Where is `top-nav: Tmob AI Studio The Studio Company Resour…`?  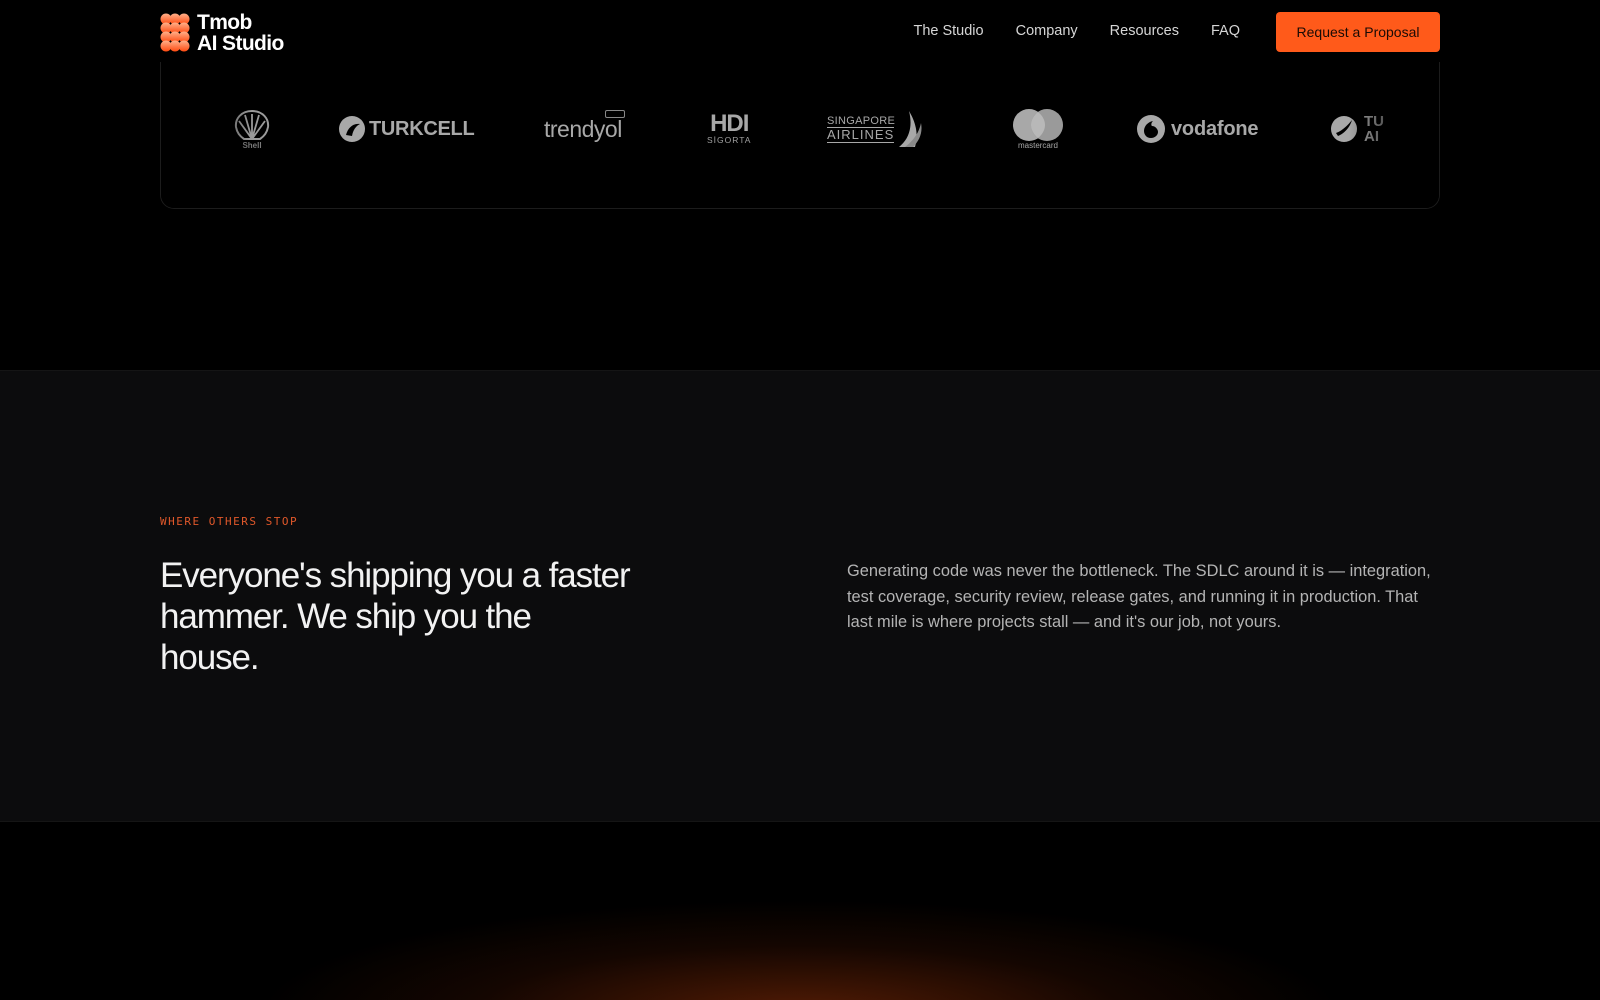
top-nav: Tmob AI Studio The Studio Company Resour… is located at coordinates (800, 31).